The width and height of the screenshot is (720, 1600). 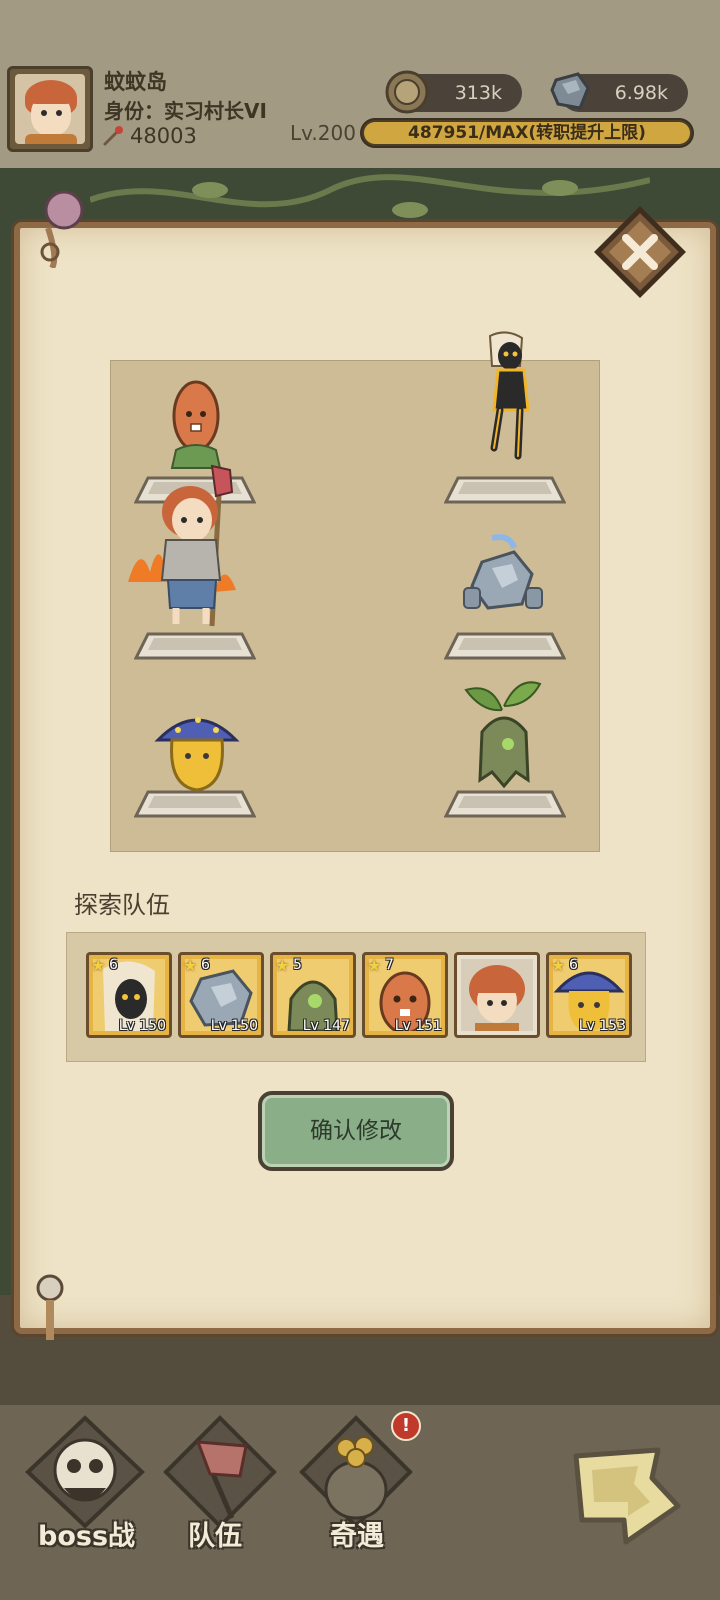 What do you see at coordinates (570, 91) in the screenshot?
I see `ore-gem-icon` at bounding box center [570, 91].